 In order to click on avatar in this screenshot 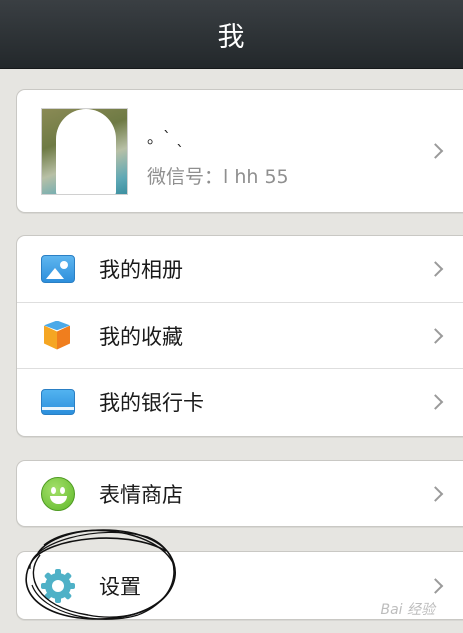, I will do `click(84, 151)`.